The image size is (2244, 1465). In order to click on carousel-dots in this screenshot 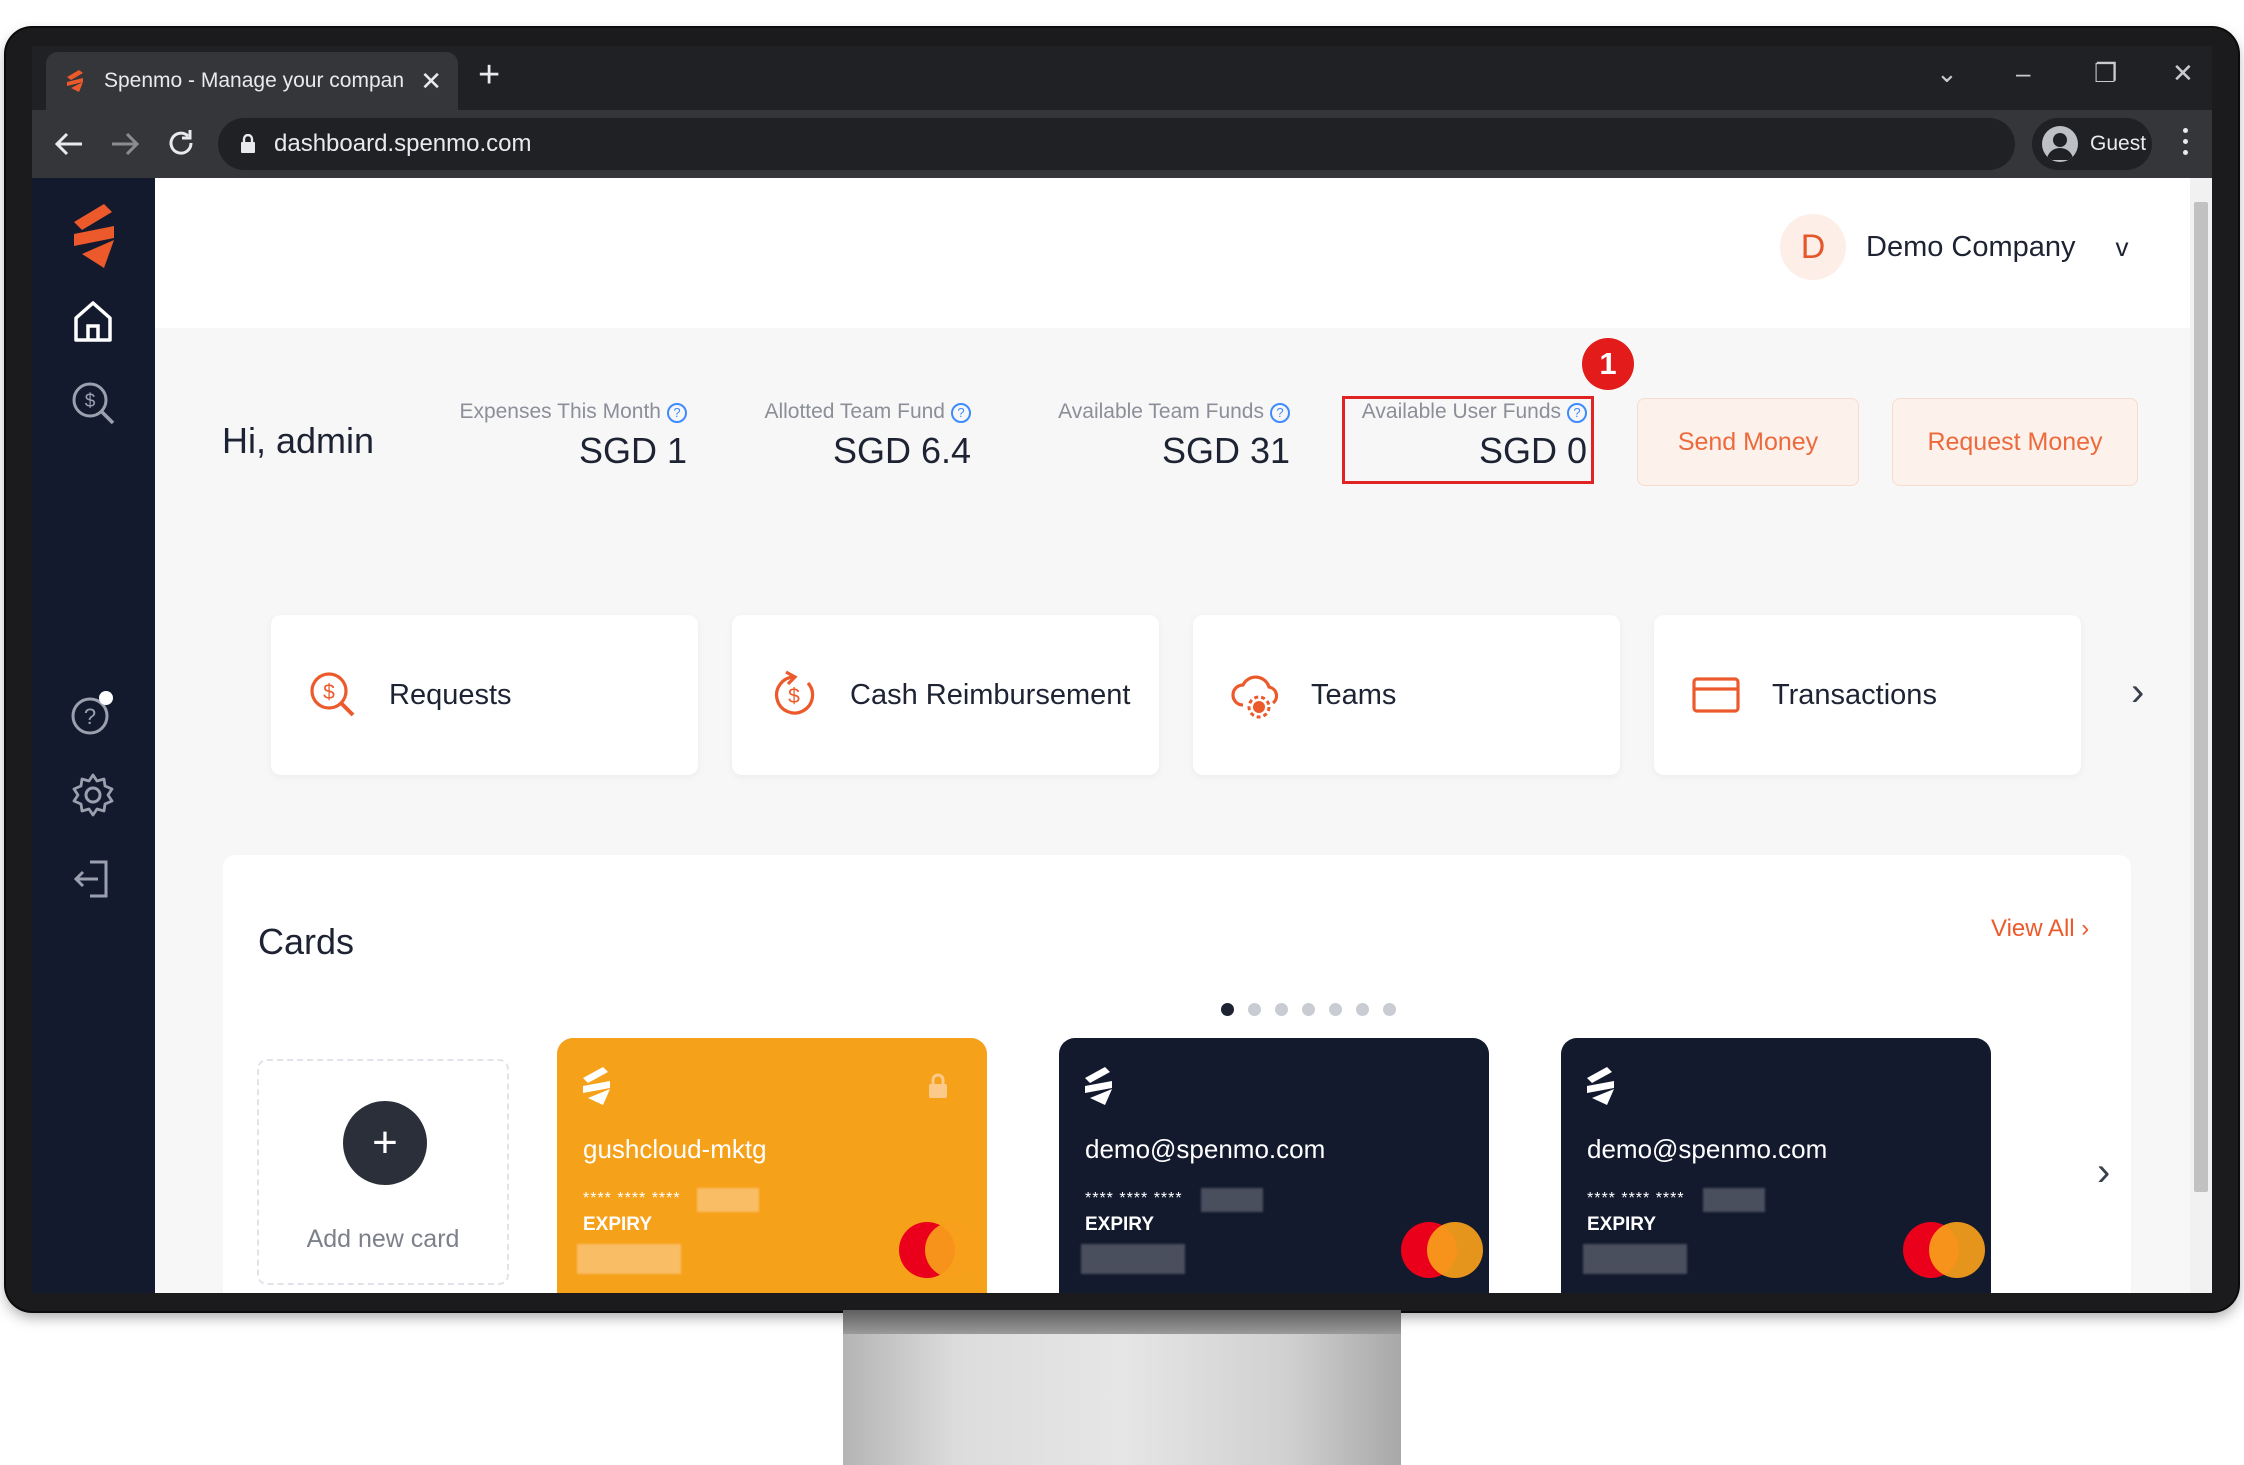, I will do `click(1315, 1009)`.